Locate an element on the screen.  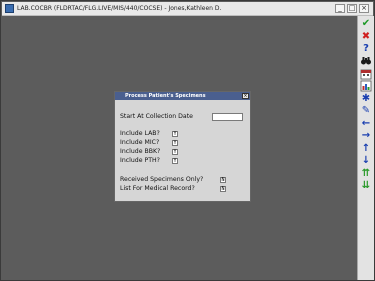
edit-pencil-icon: ✎ is located at coordinates (366, 111).